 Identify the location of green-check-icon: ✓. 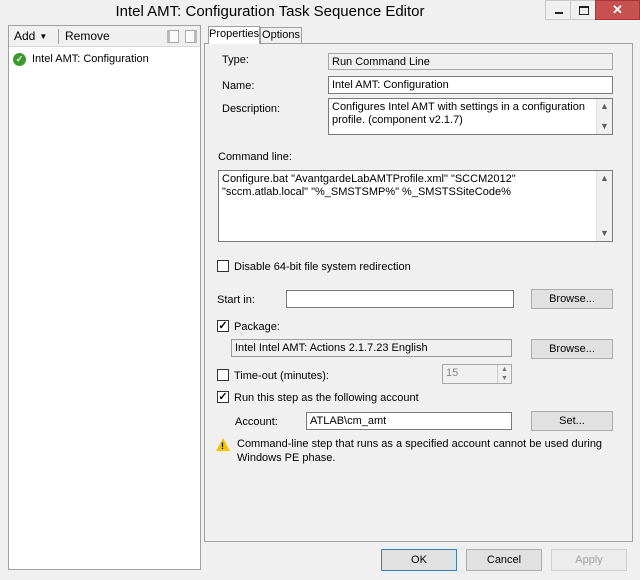
(19, 59).